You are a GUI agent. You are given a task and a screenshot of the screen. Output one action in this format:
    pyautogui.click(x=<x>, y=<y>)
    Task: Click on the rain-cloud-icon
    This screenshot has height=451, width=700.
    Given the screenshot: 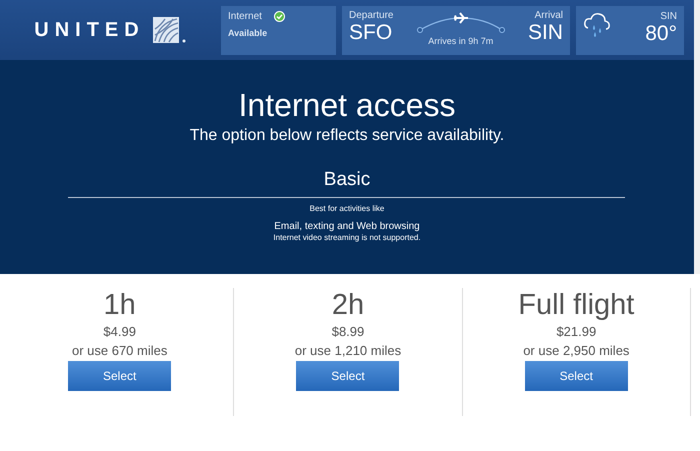 What is the action you would take?
    pyautogui.click(x=597, y=24)
    